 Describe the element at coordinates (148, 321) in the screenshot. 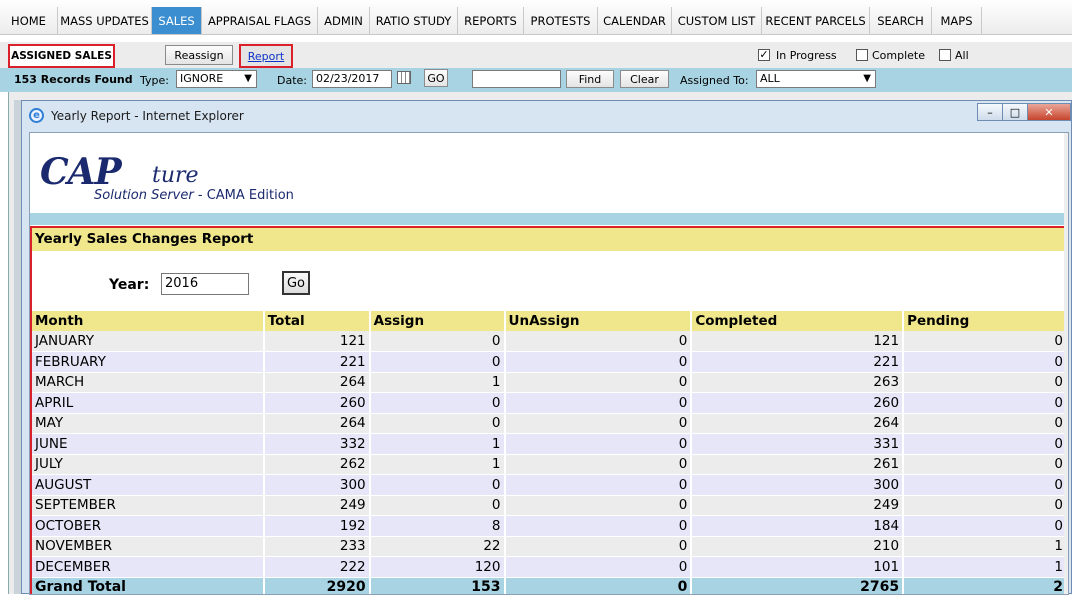

I see `column-header-month: Month` at that location.